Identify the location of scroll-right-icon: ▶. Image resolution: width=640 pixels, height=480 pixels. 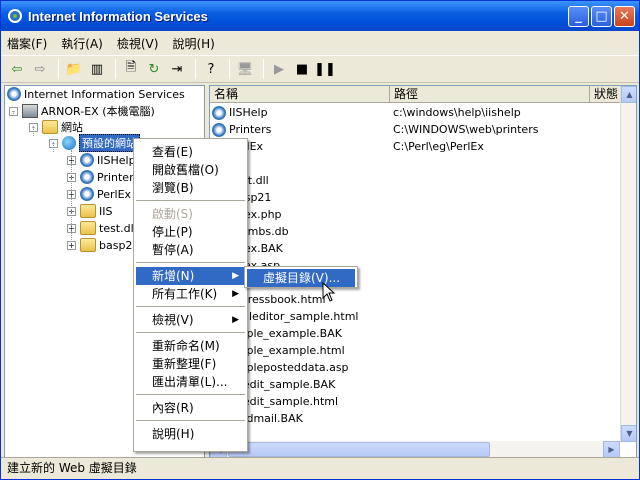
(611, 449).